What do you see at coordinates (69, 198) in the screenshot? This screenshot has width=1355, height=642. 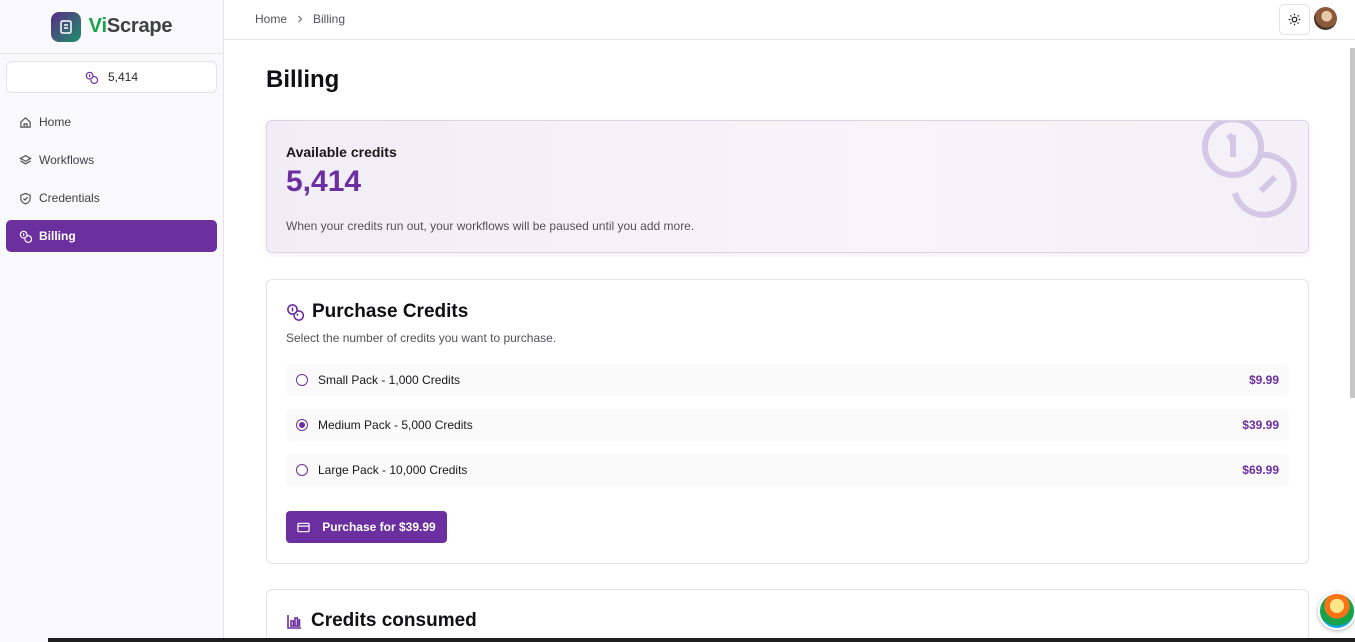 I see `sidebar-item-label: Credentials` at bounding box center [69, 198].